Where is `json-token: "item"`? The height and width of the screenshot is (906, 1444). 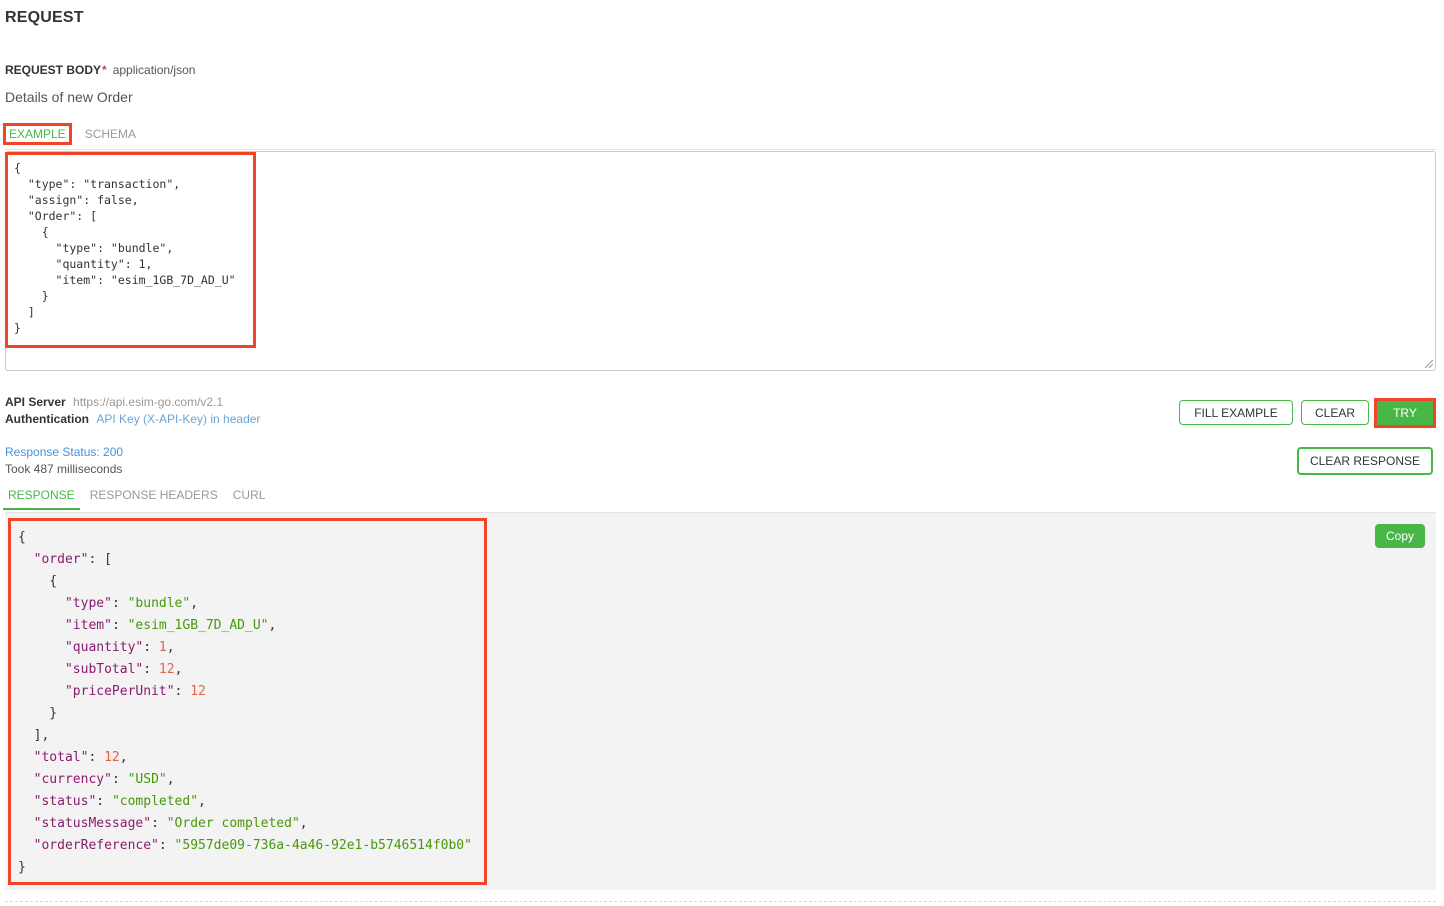
json-token: "item" is located at coordinates (88, 625).